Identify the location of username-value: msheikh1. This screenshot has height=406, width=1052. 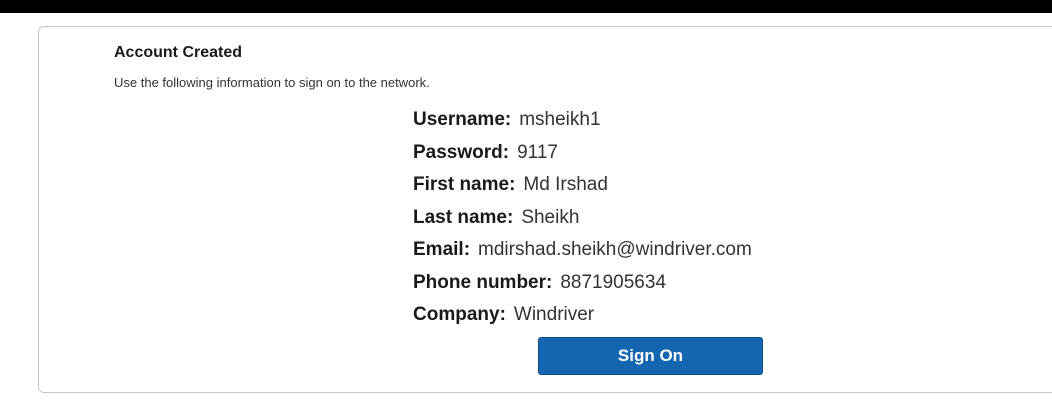
(560, 119).